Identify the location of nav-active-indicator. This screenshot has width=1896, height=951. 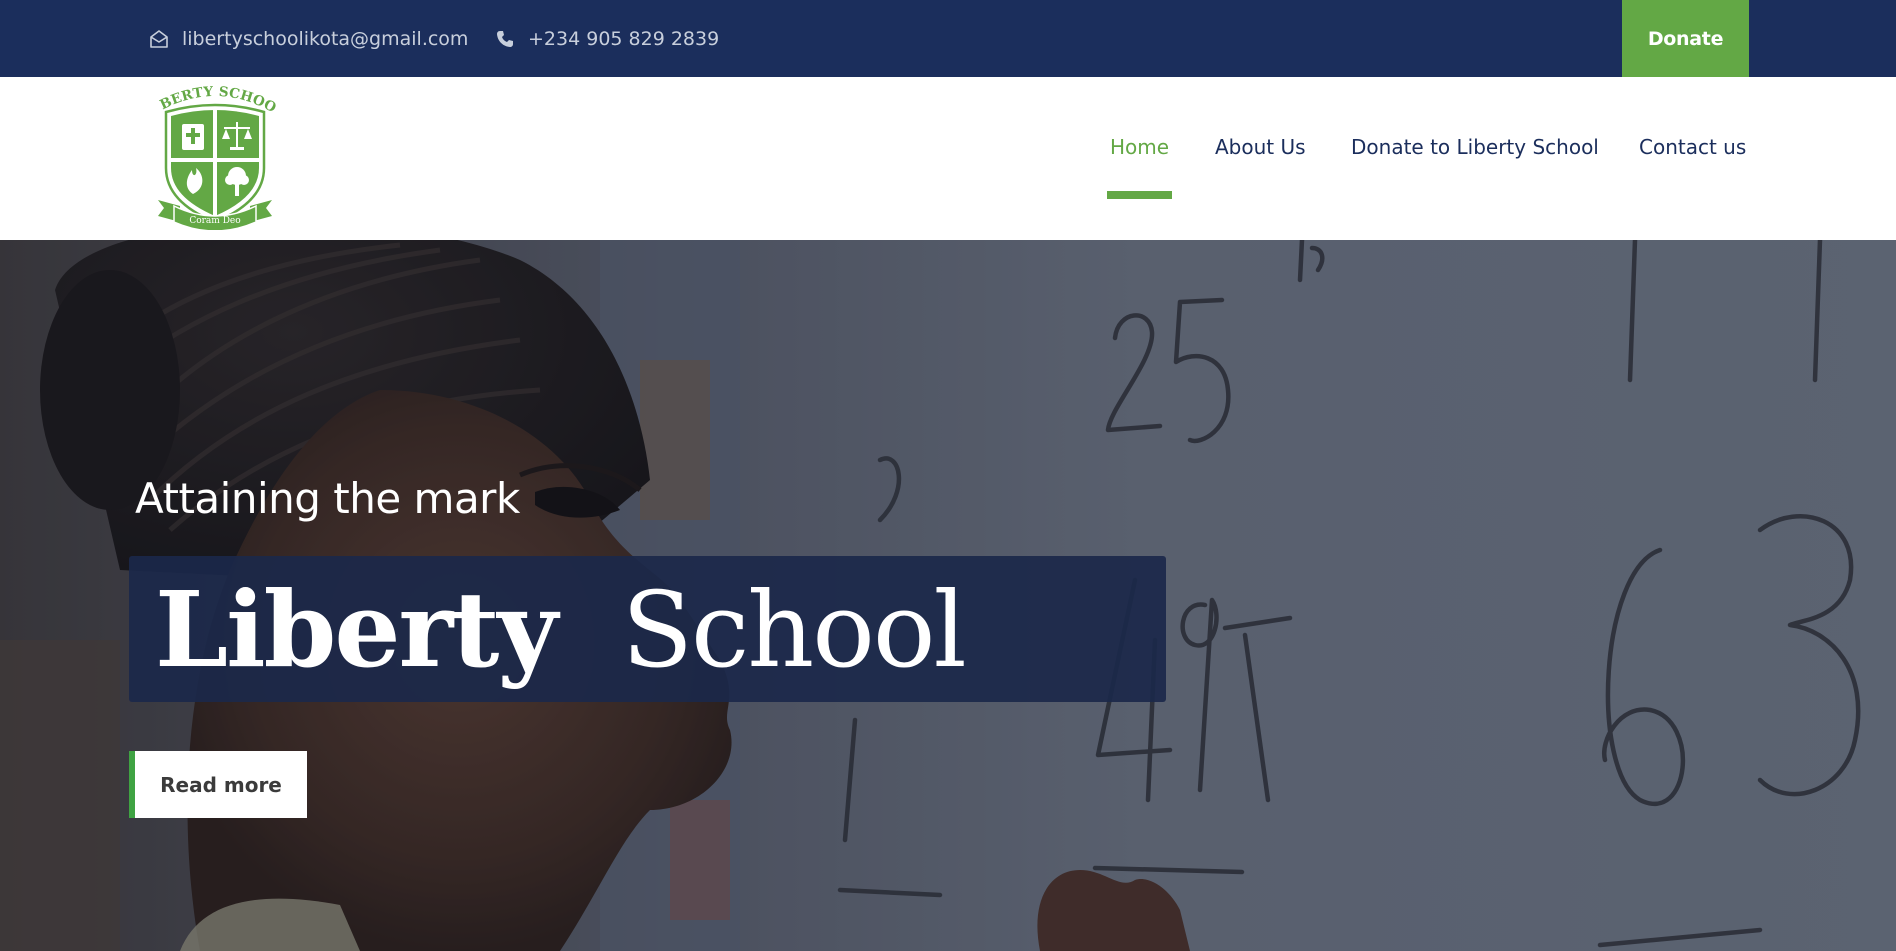
(1139, 195).